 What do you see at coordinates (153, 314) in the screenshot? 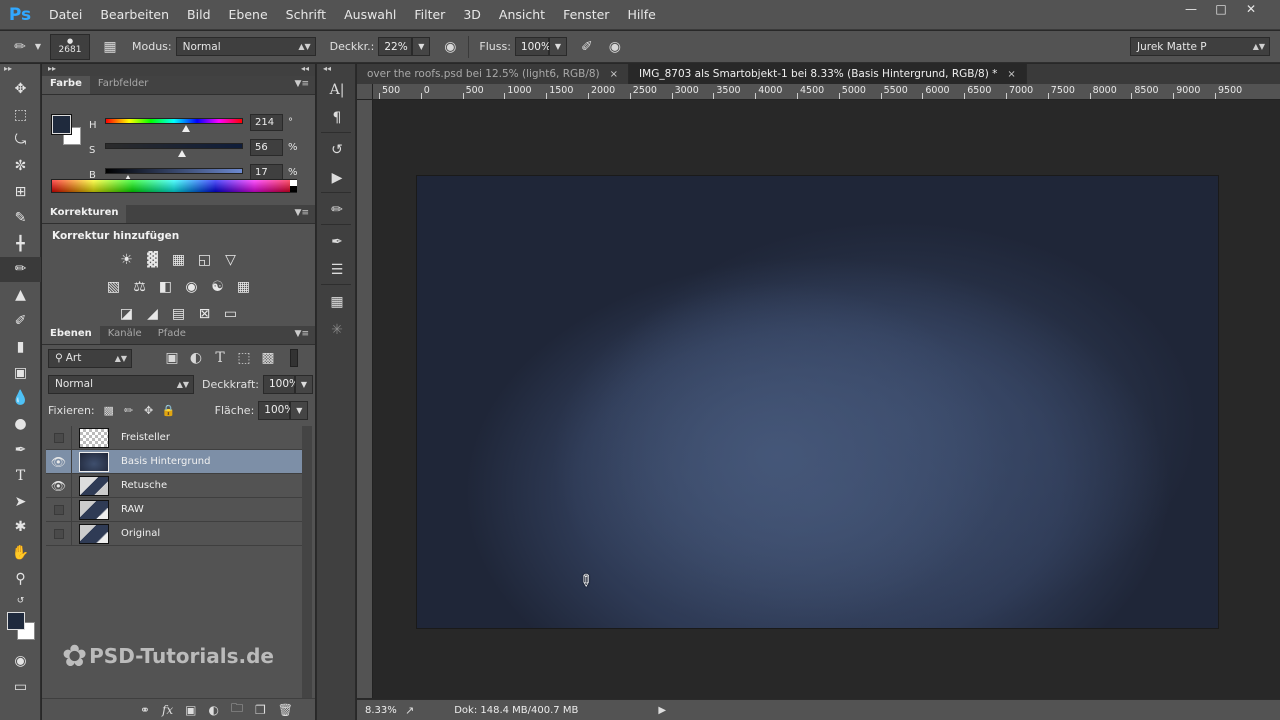
I see `posterize-icon: ◢` at bounding box center [153, 314].